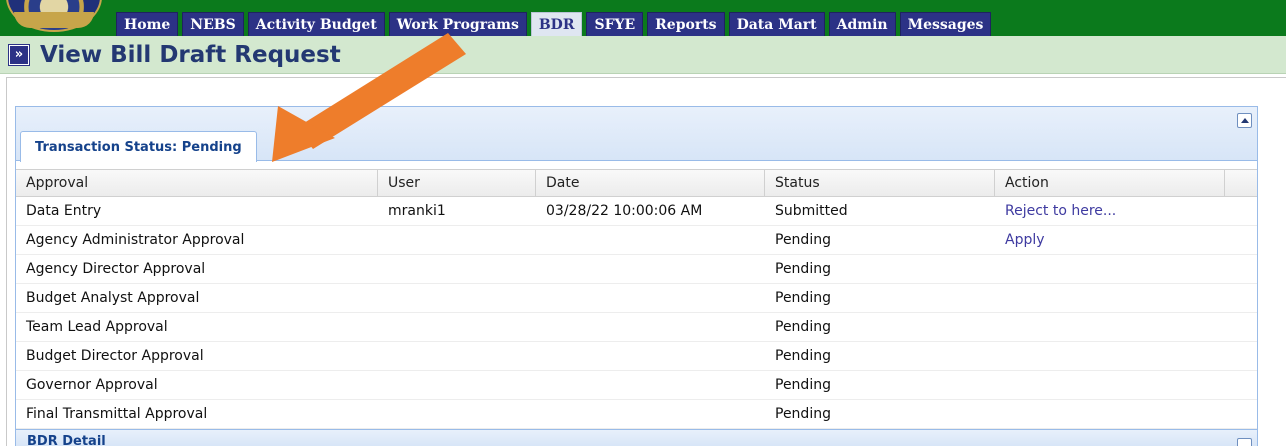 The width and height of the screenshot is (1286, 446). I want to click on column-header-user: User, so click(457, 183).